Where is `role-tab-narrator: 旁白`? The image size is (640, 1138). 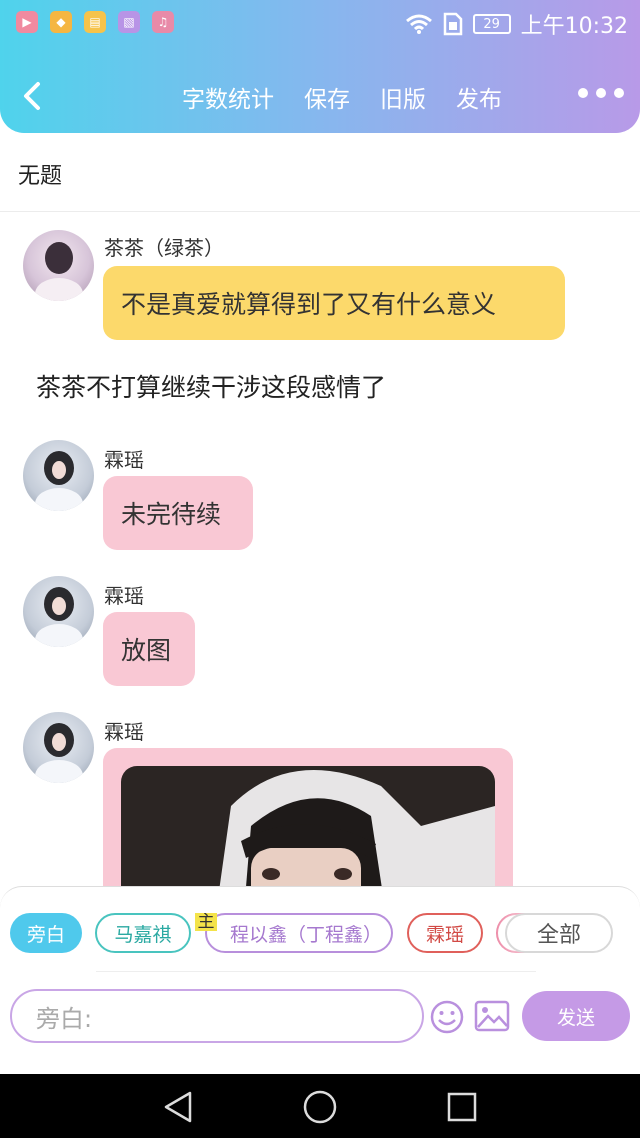 role-tab-narrator: 旁白 is located at coordinates (46, 933).